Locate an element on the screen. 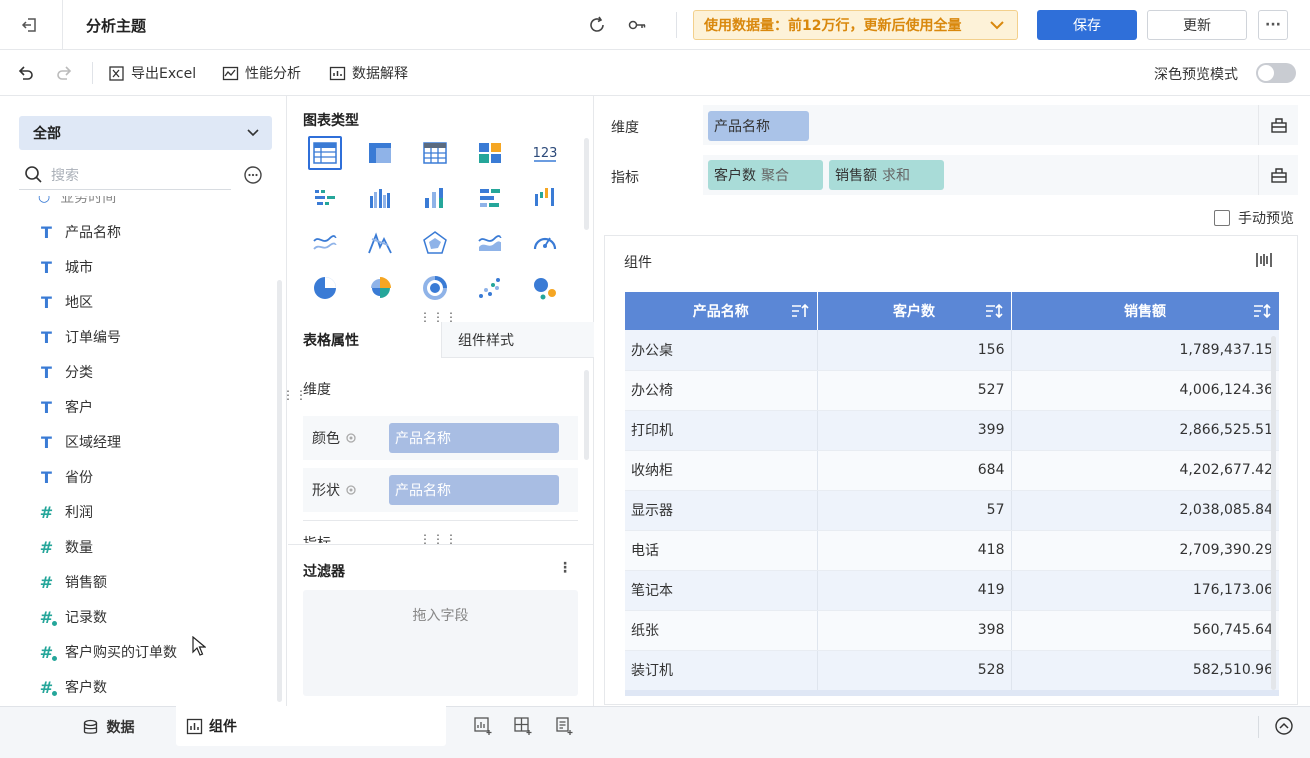 The height and width of the screenshot is (758, 1310). table-cell: 笔记本 is located at coordinates (721, 590).